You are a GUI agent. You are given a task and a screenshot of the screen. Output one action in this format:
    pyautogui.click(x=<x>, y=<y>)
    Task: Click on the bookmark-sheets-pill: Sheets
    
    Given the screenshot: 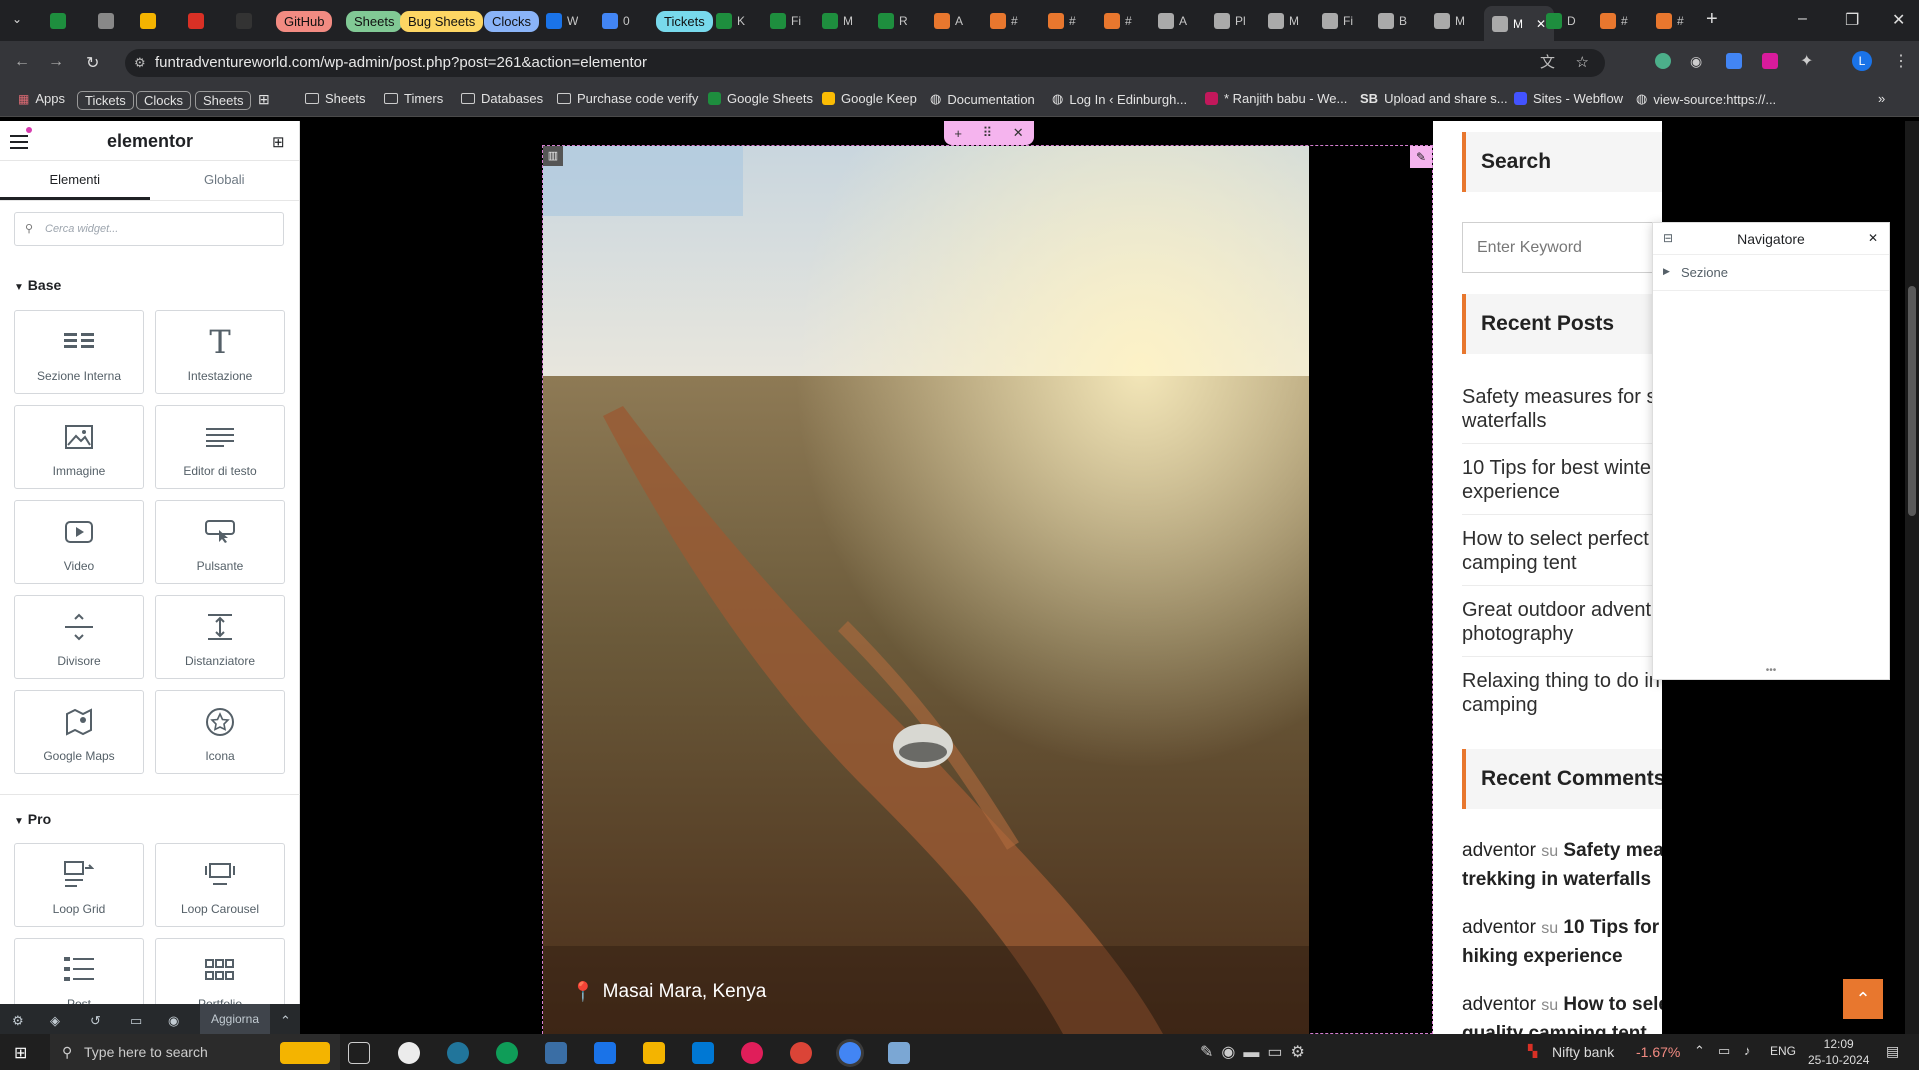 What is the action you would take?
    pyautogui.click(x=223, y=100)
    